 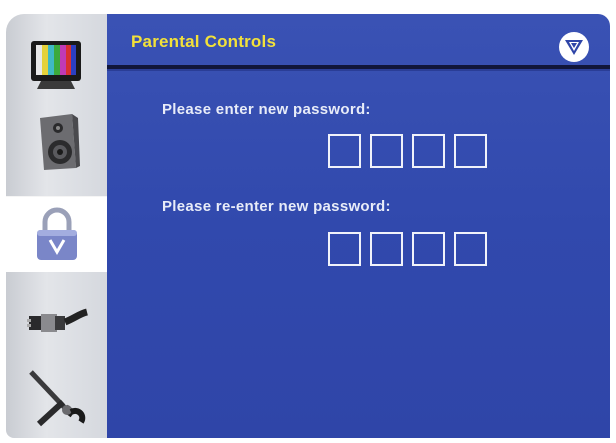 I want to click on confirm-password-field, so click(x=407, y=249).